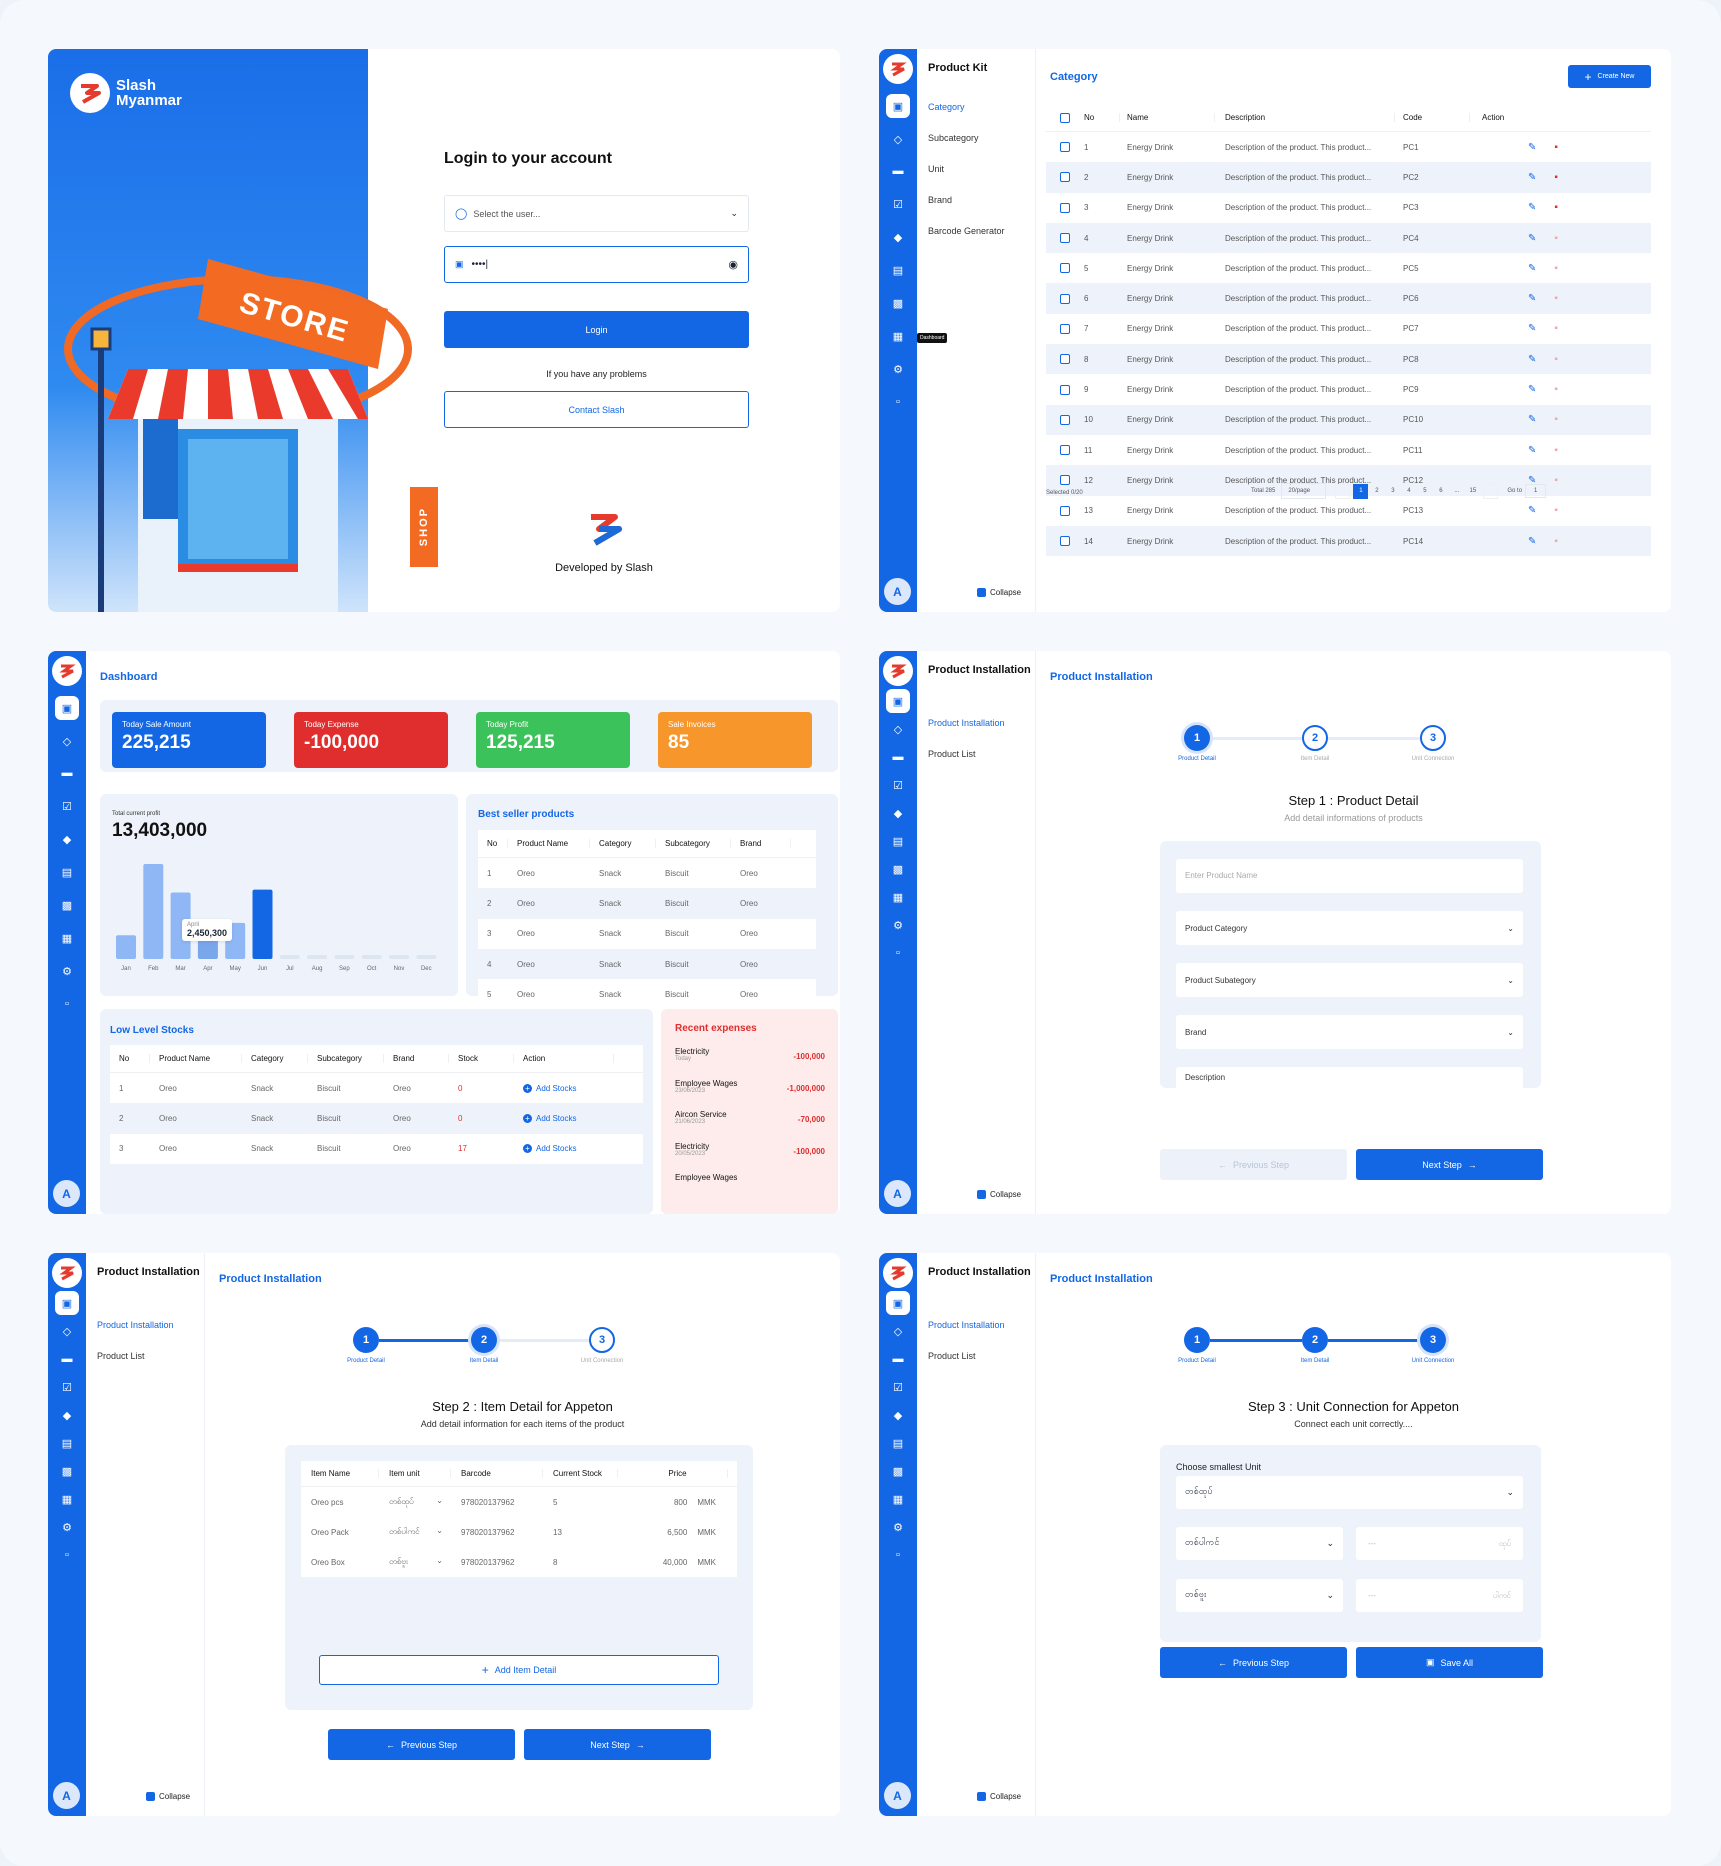 The image size is (1721, 1866). What do you see at coordinates (1349, 1032) in the screenshot?
I see `brand-select: Brand ⌄` at bounding box center [1349, 1032].